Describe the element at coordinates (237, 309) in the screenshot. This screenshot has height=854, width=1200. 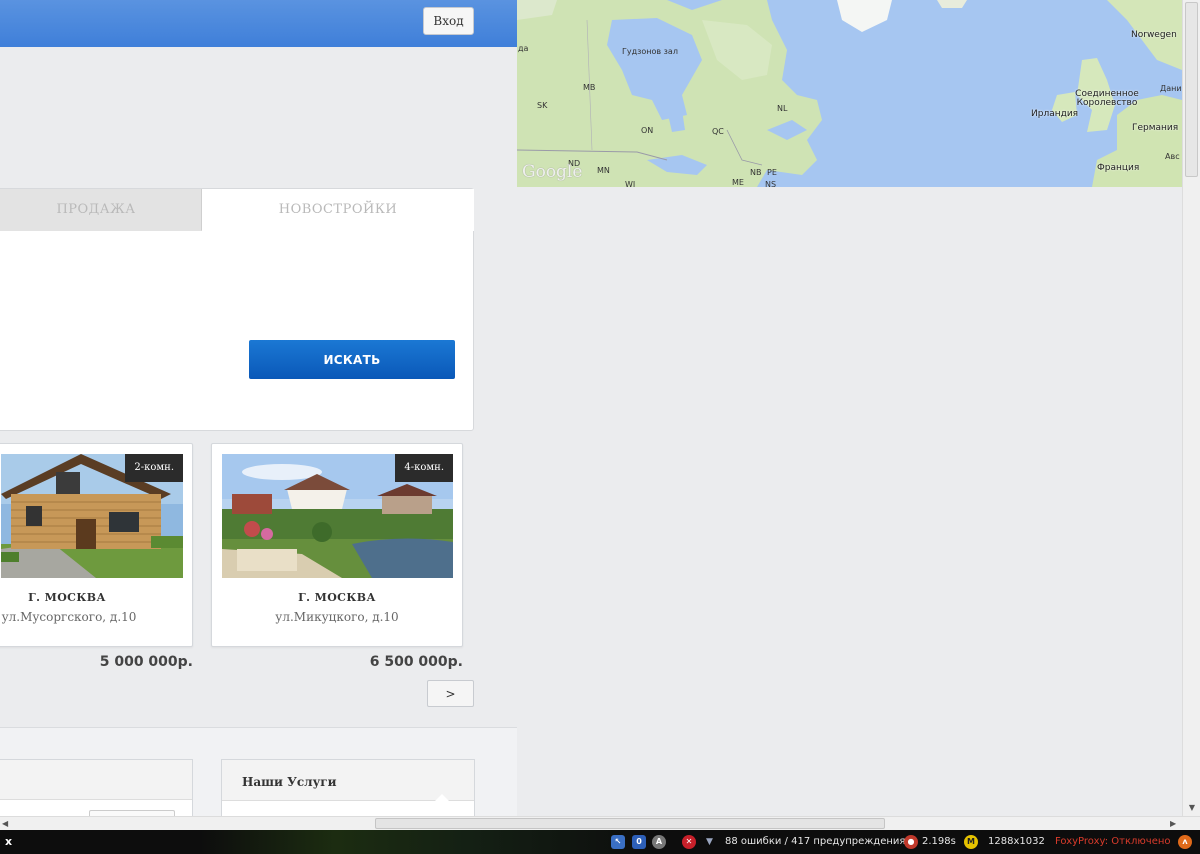
I see `search-panel: ПРОДАЖА НОВОСТРОЙКИ ИСКАТЬ` at that location.